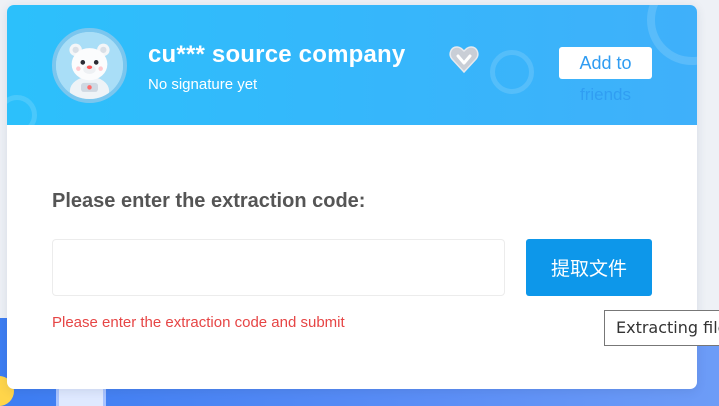 Image resolution: width=719 pixels, height=406 pixels. Describe the element at coordinates (203, 84) in the screenshot. I see `signature-text: No signature yet` at that location.